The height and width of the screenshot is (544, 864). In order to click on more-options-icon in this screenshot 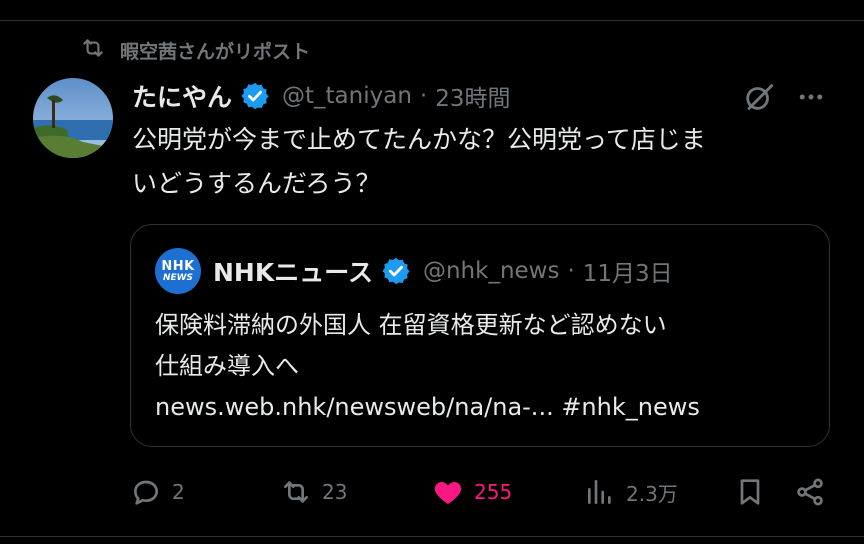, I will do `click(811, 97)`.